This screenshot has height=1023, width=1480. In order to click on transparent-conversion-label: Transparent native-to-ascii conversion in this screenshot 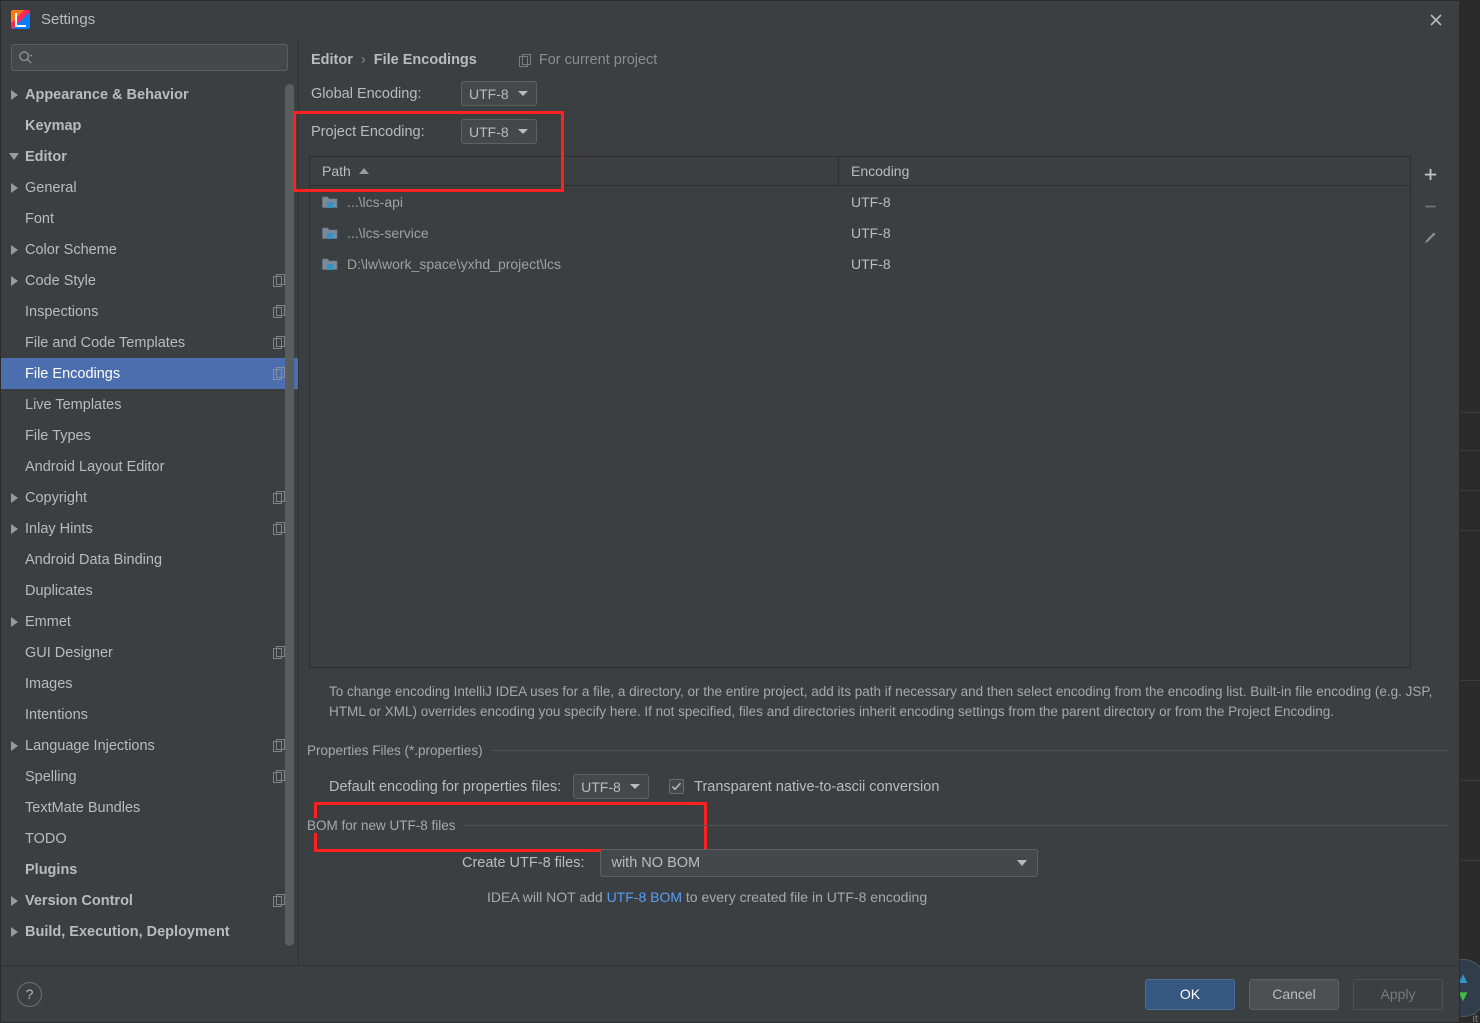, I will do `click(817, 786)`.